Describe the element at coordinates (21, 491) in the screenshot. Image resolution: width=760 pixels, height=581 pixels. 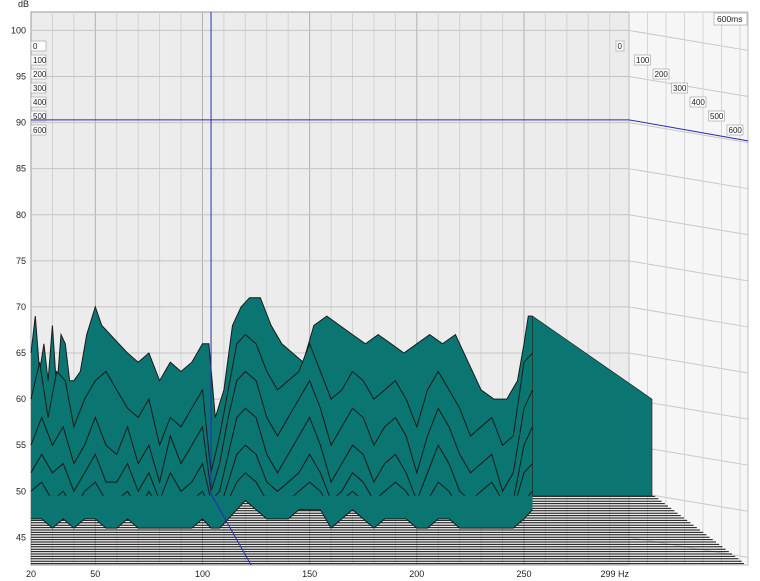
I see `y-tick-label: 50` at that location.